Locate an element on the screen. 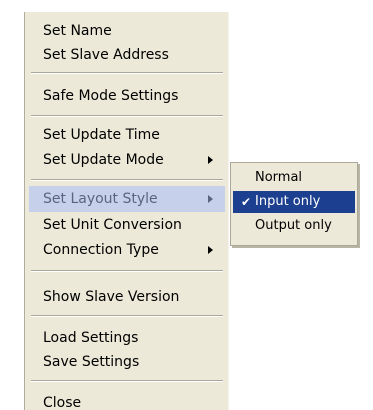  menu-item-connection-type: Connection Type is located at coordinates (127, 250).